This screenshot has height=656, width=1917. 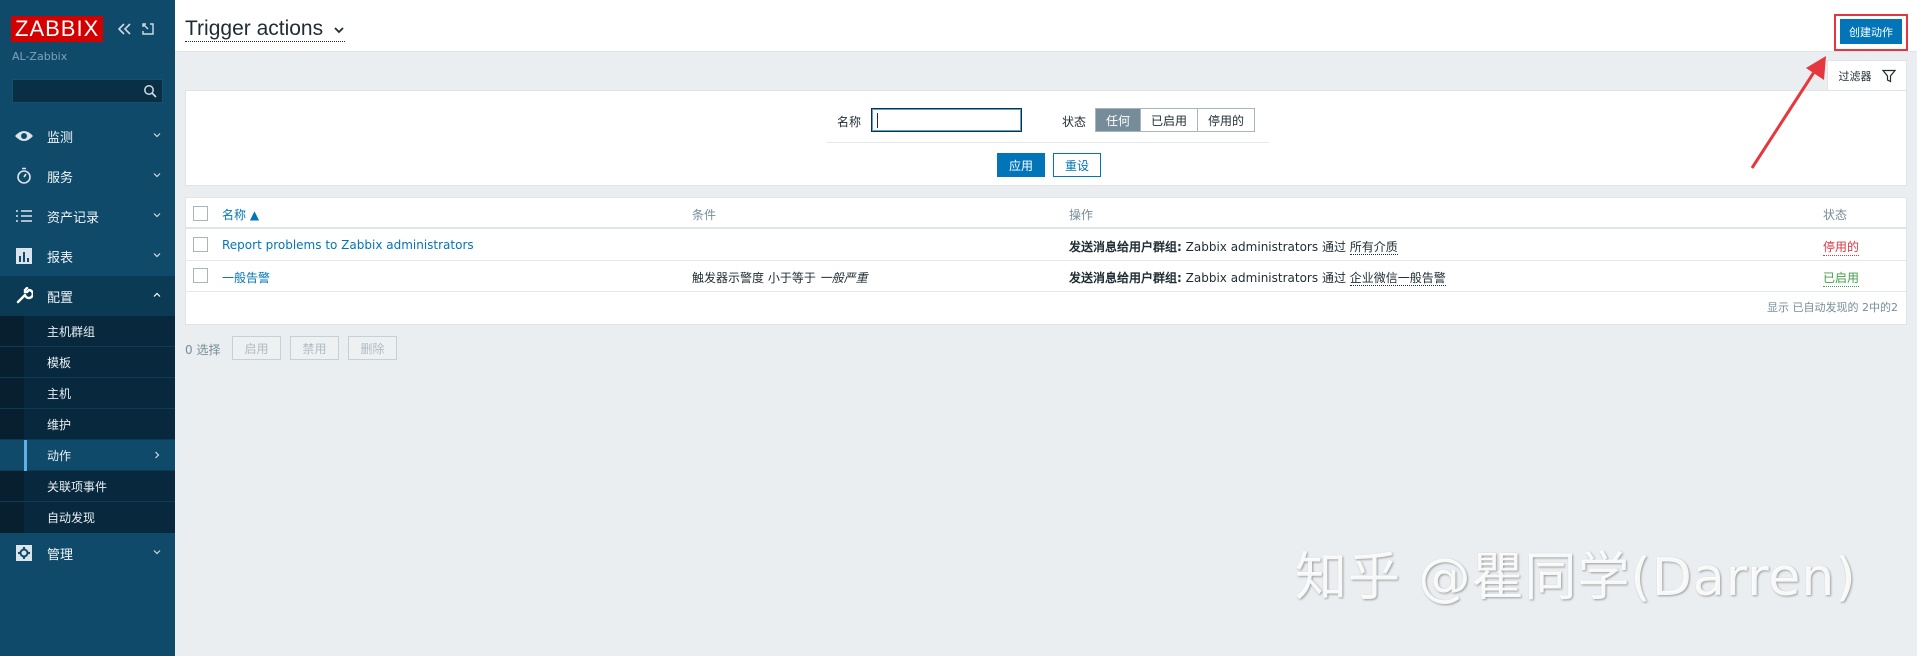 I want to click on filter-name-input, so click(x=946, y=120).